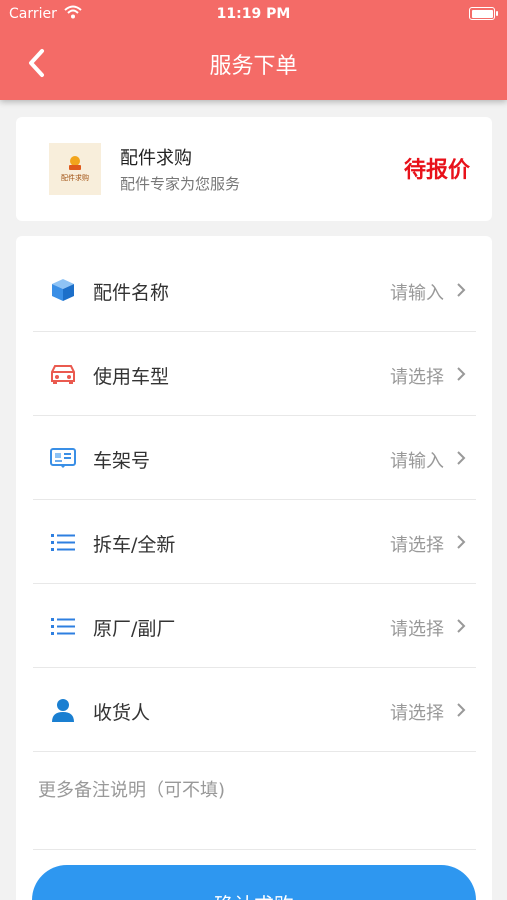  Describe the element at coordinates (254, 710) in the screenshot. I see `form-row-receiver: 收货人 请选择` at that location.